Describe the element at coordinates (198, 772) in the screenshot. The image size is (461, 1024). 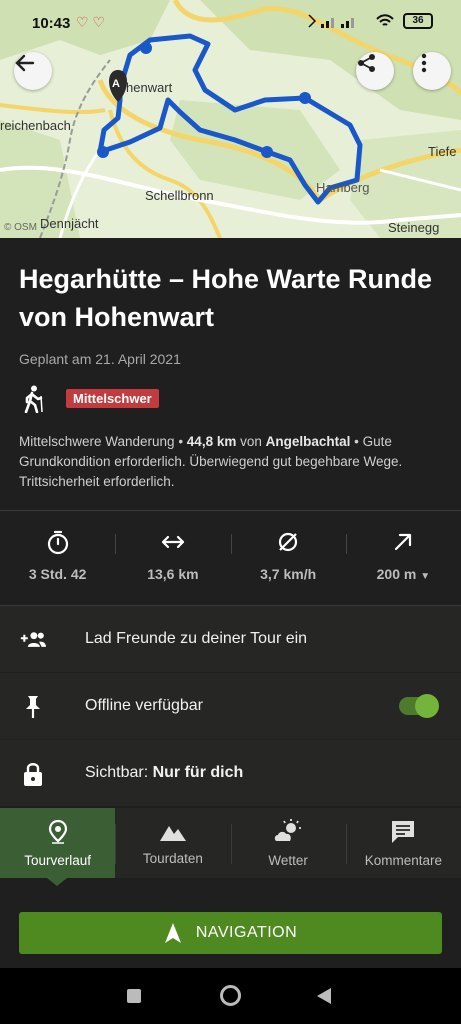
I see `visibility-value: Nur für dich` at that location.